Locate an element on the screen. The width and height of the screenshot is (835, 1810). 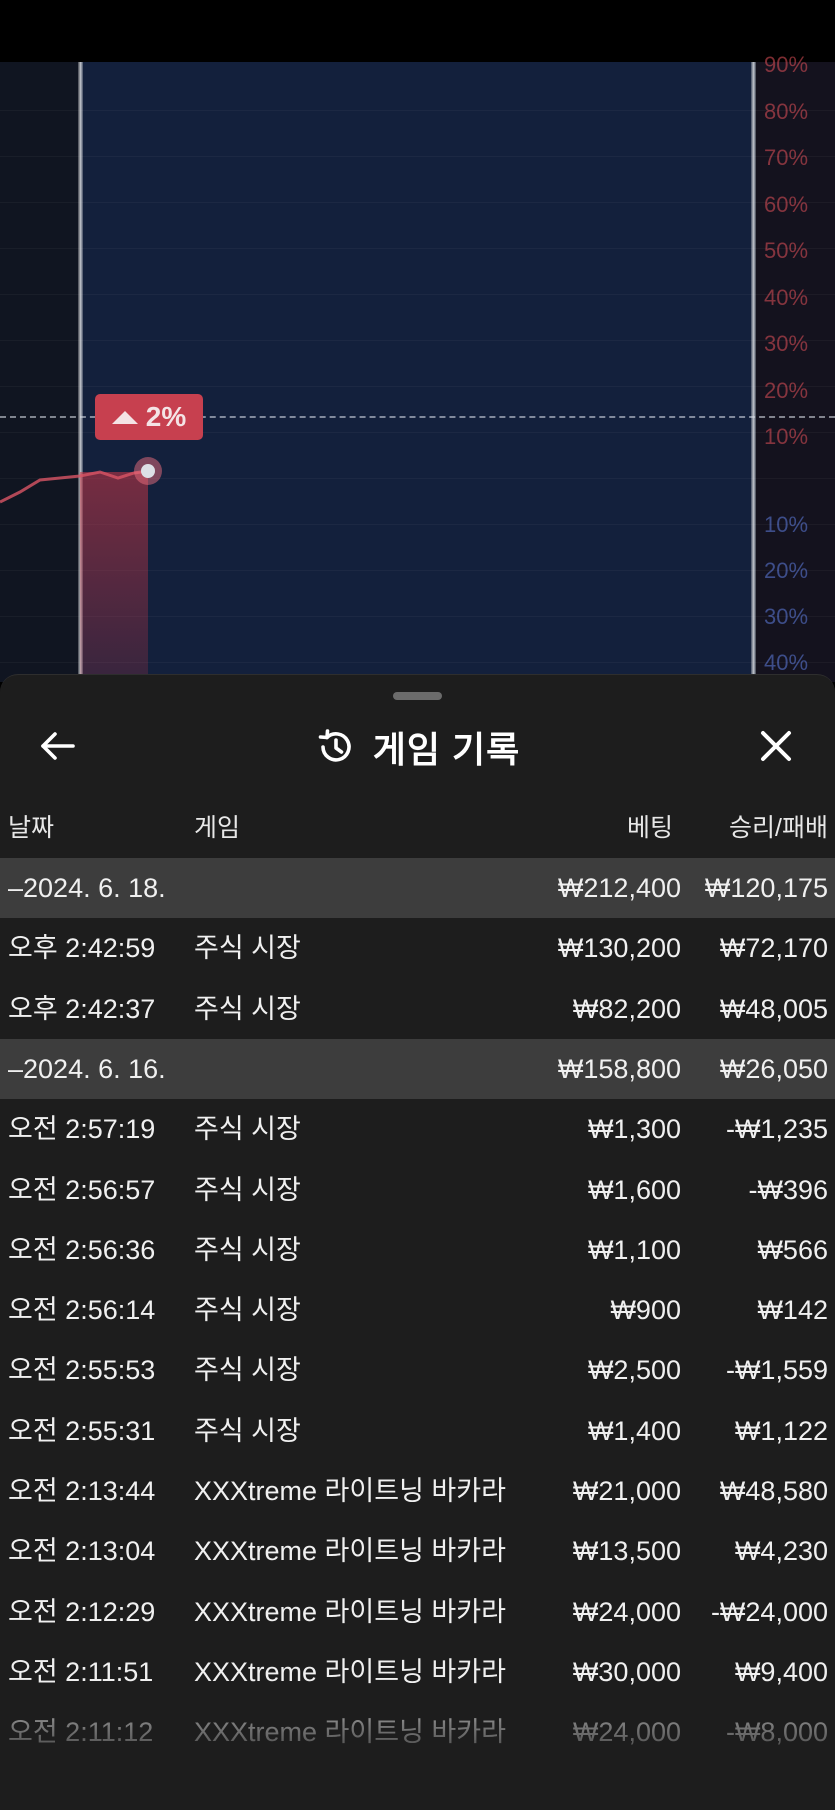
drag-handle is located at coordinates (417, 696).